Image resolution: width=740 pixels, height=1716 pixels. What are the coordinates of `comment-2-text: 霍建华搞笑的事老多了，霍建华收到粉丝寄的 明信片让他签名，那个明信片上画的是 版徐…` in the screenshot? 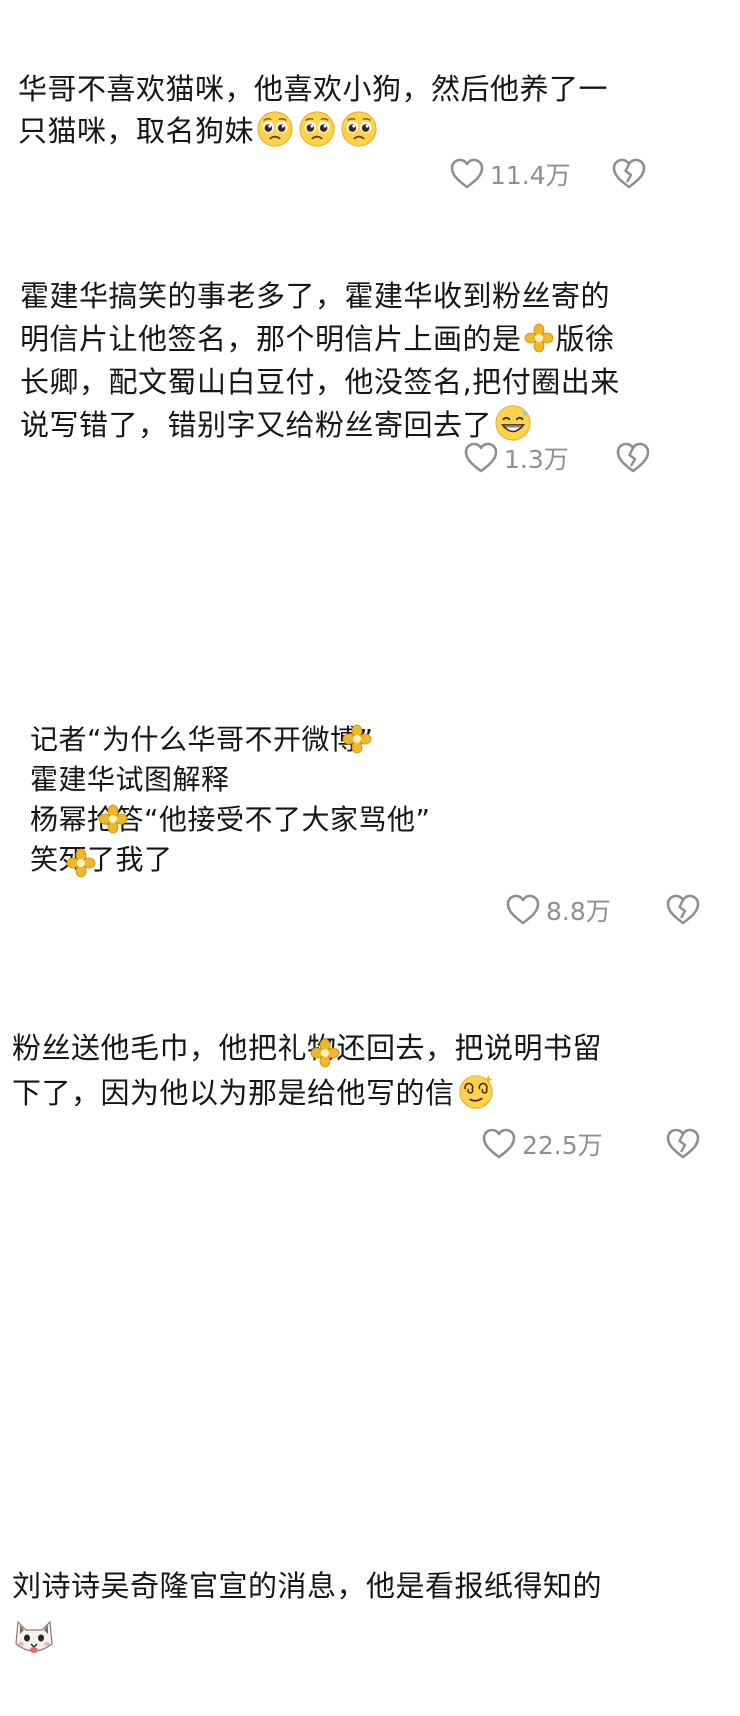 It's located at (320, 361).